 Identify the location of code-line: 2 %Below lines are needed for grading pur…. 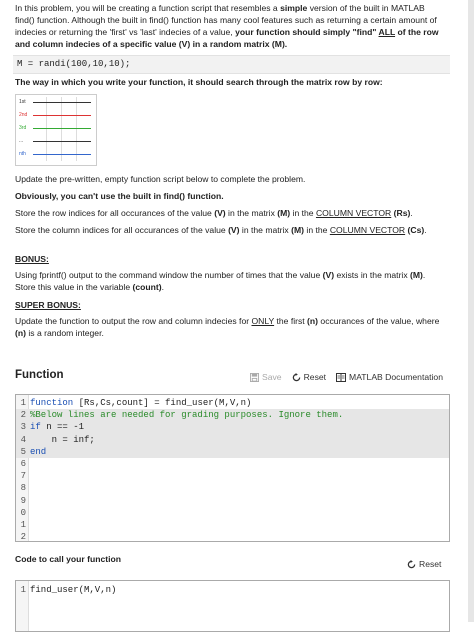
(232, 415).